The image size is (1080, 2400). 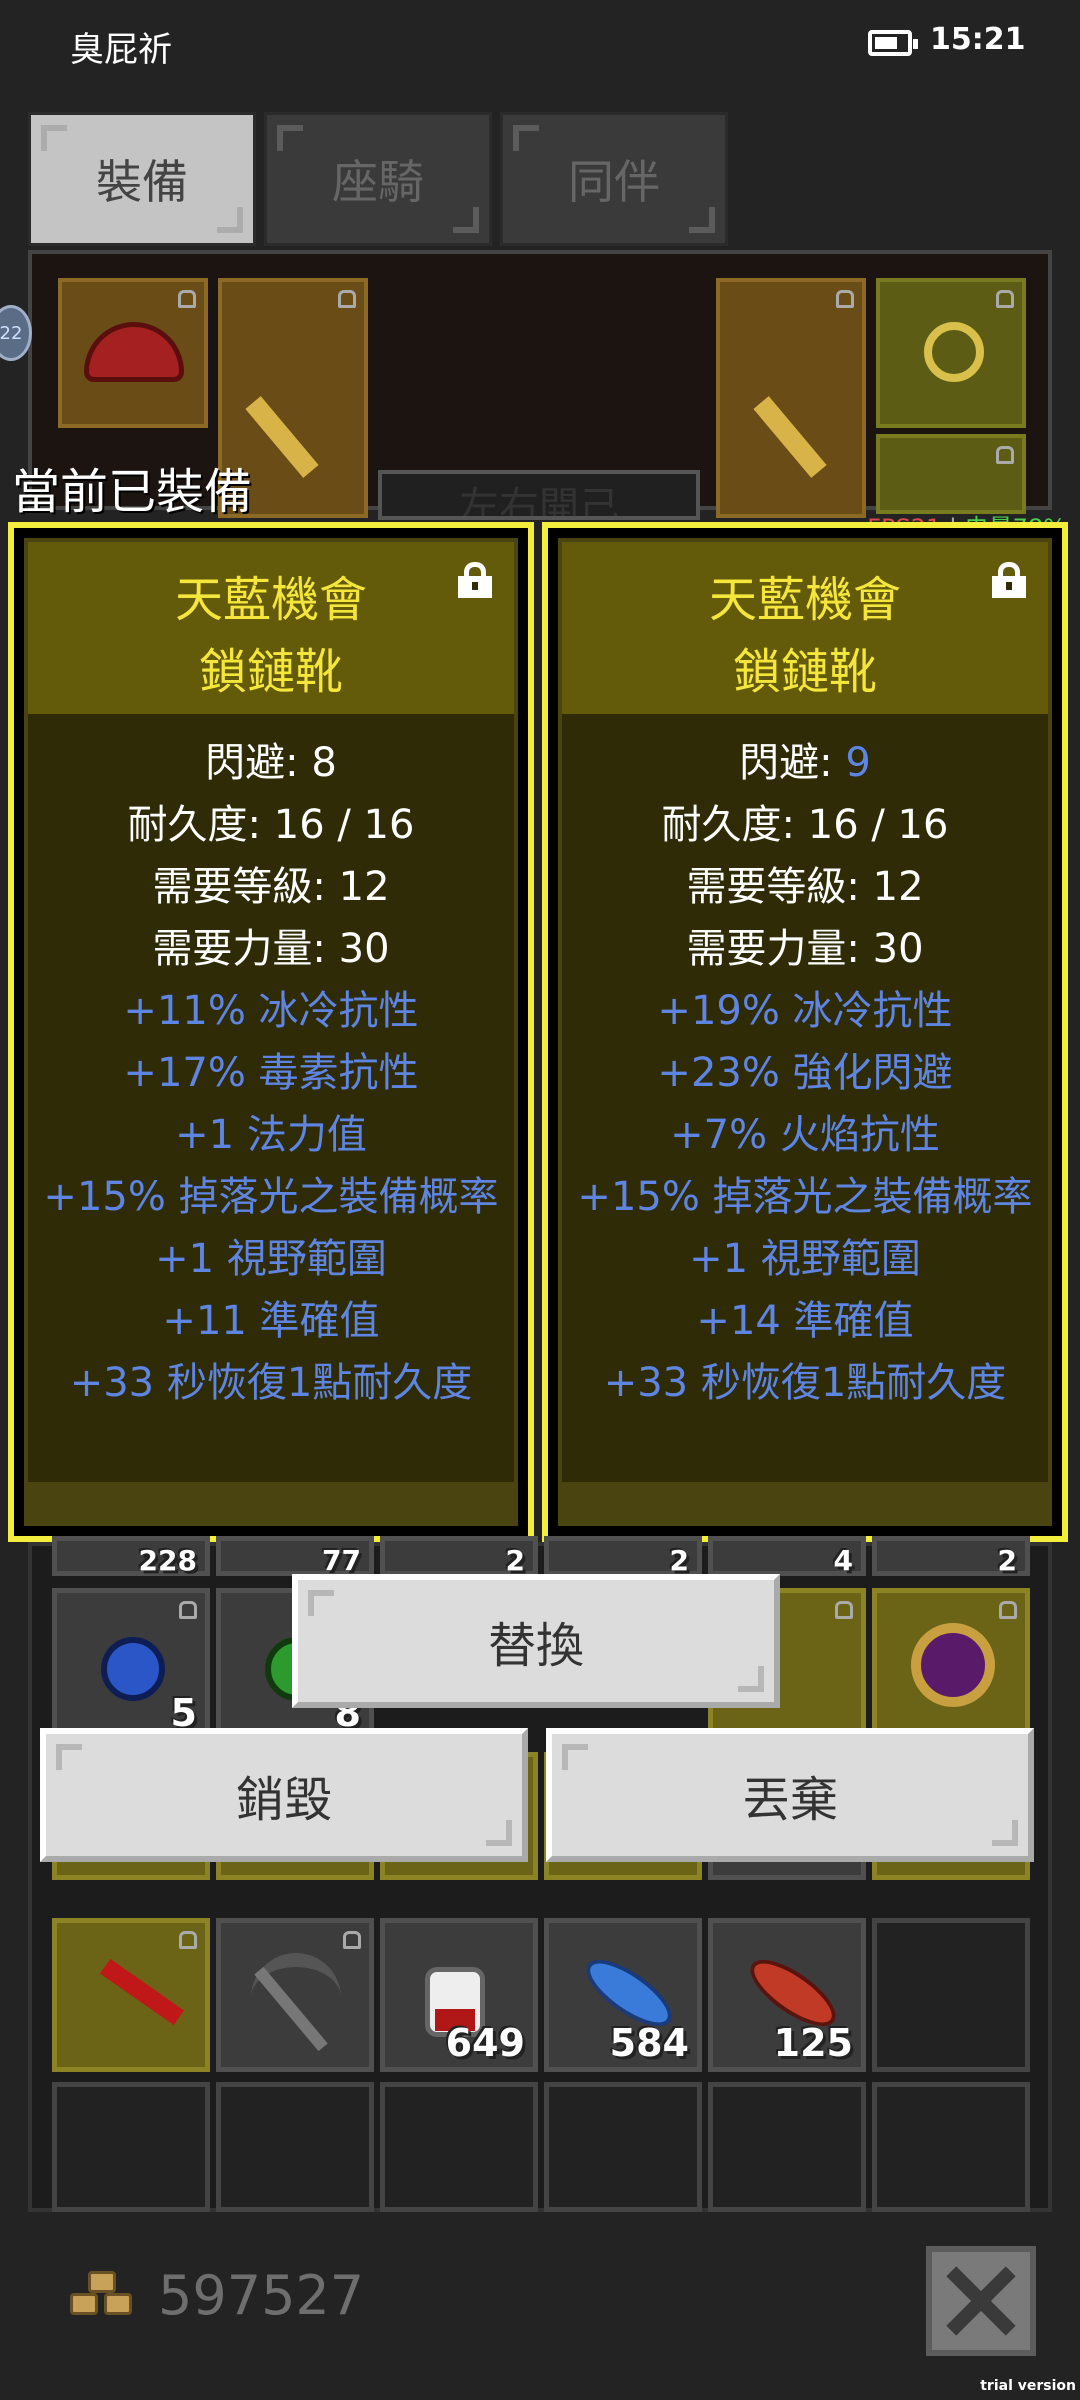 What do you see at coordinates (804, 672) in the screenshot?
I see `item-type: 鎖鏈靴` at bounding box center [804, 672].